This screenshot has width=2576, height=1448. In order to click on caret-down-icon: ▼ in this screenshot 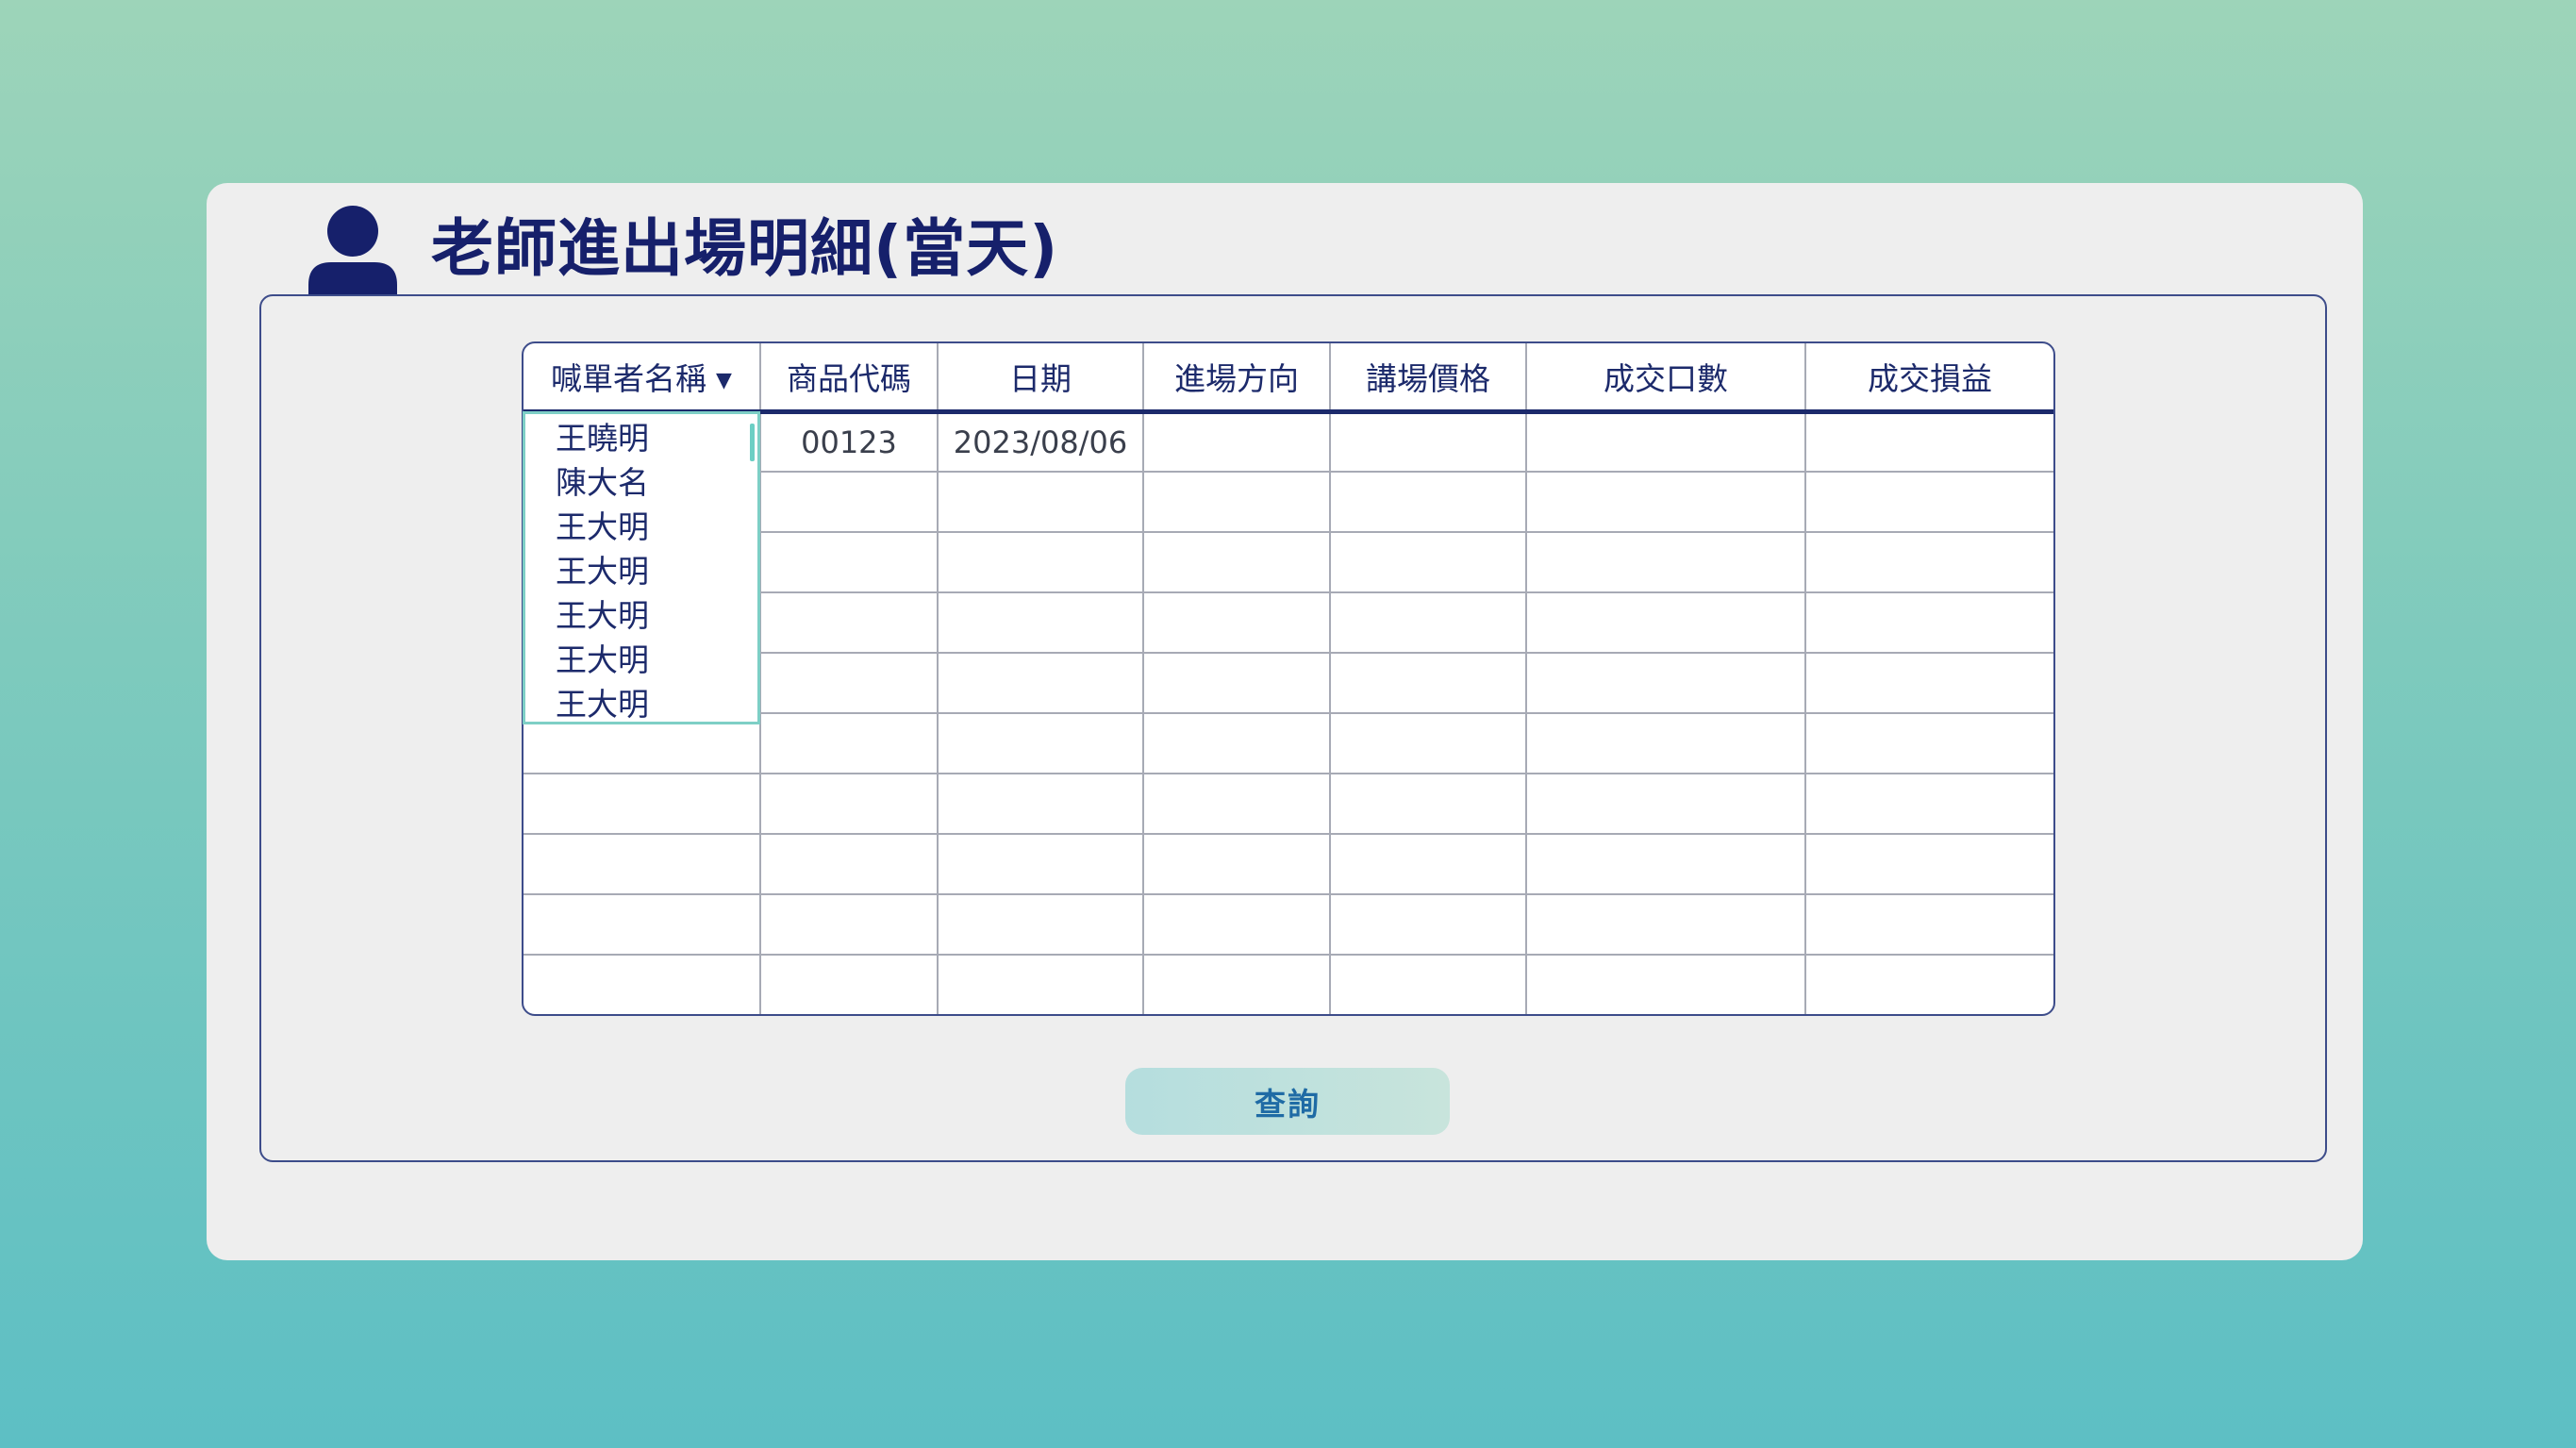, I will do `click(724, 380)`.